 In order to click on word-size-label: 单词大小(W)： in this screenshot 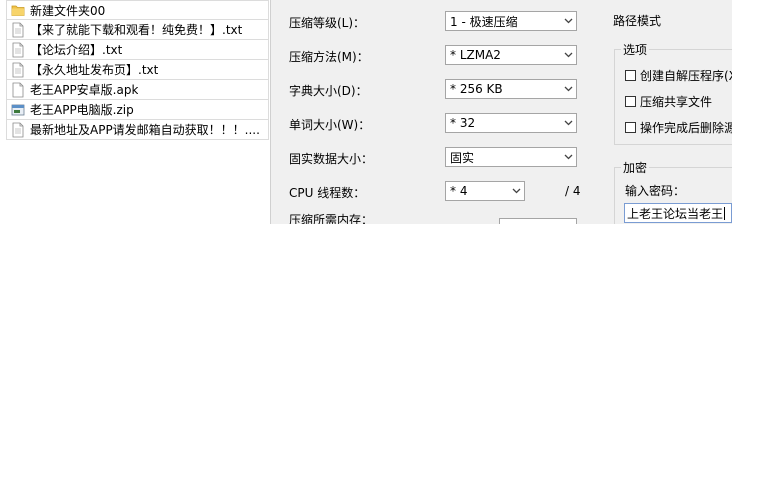, I will do `click(330, 125)`.